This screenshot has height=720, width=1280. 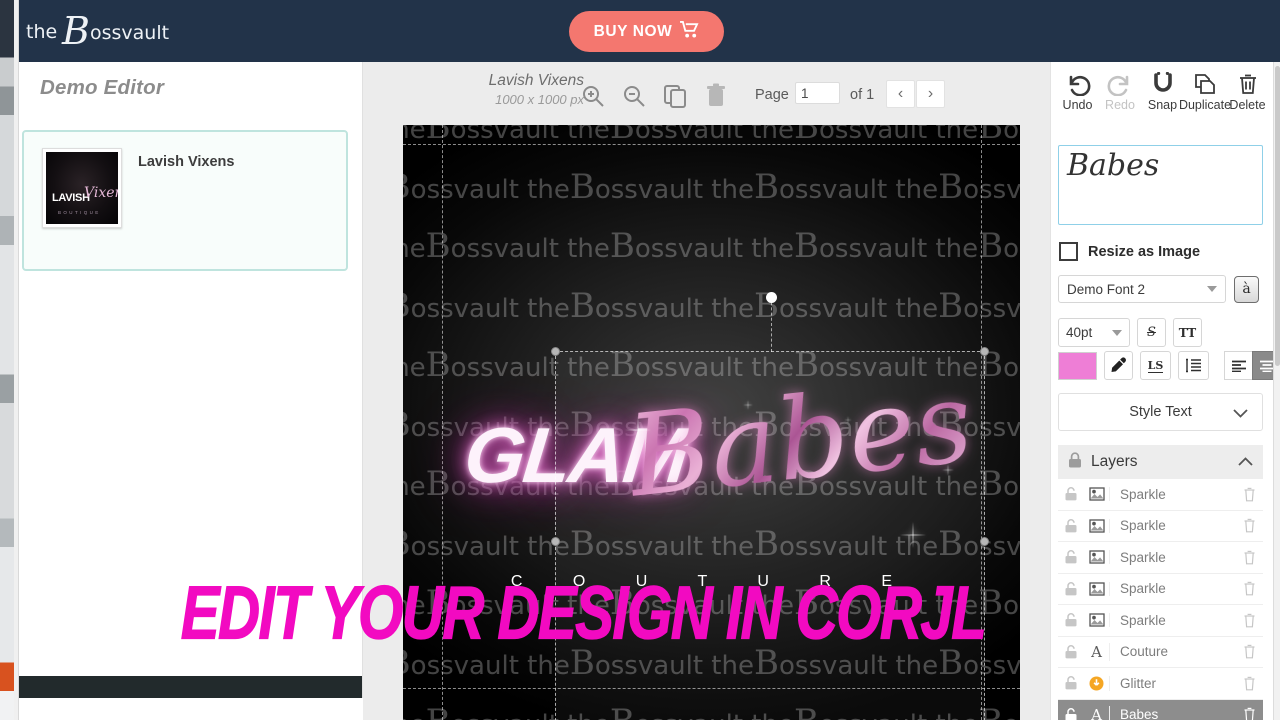 I want to click on layers-title: Layers, so click(x=1114, y=461).